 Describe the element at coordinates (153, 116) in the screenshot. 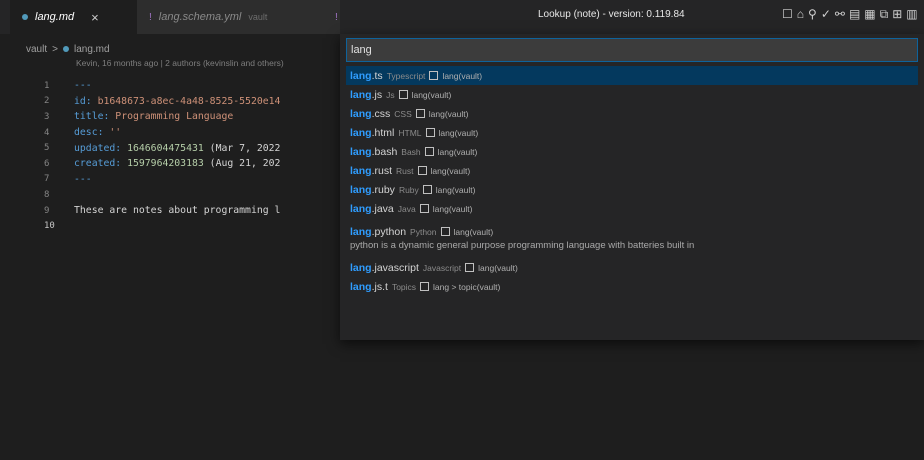

I see `line-content: title: Programming Language` at that location.